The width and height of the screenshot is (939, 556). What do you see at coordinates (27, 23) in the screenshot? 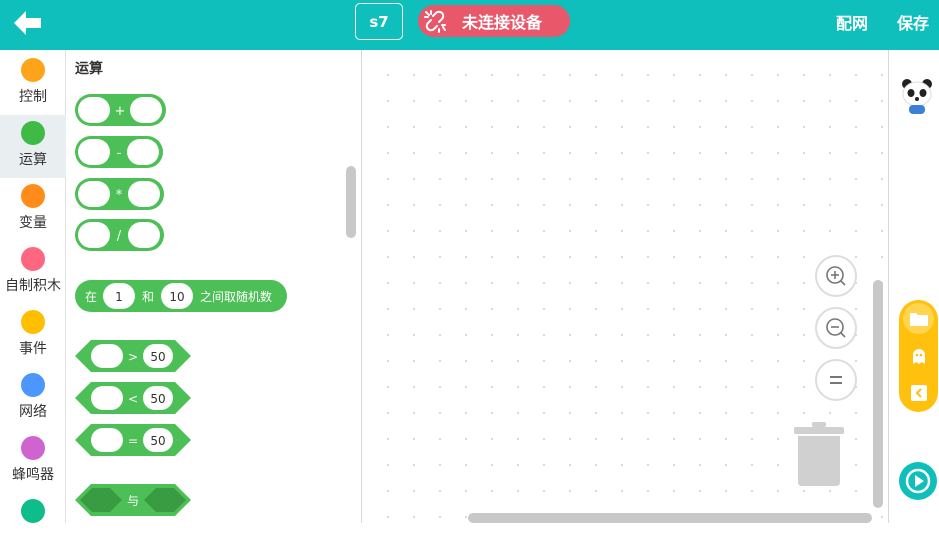
I see `back-arrow-icon` at bounding box center [27, 23].